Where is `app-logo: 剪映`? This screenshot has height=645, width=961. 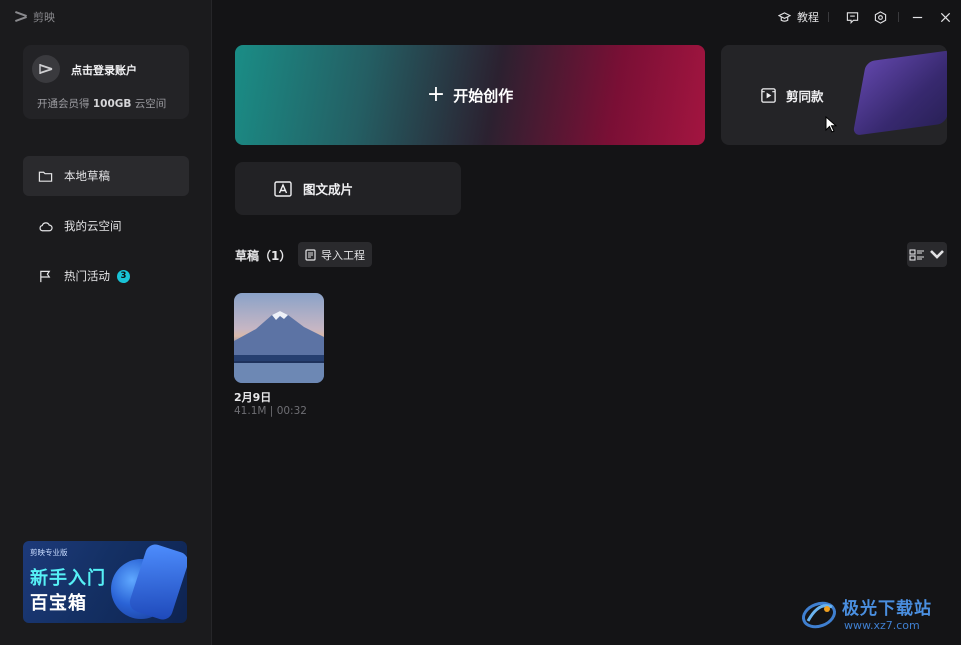 app-logo: 剪映 is located at coordinates (34, 17).